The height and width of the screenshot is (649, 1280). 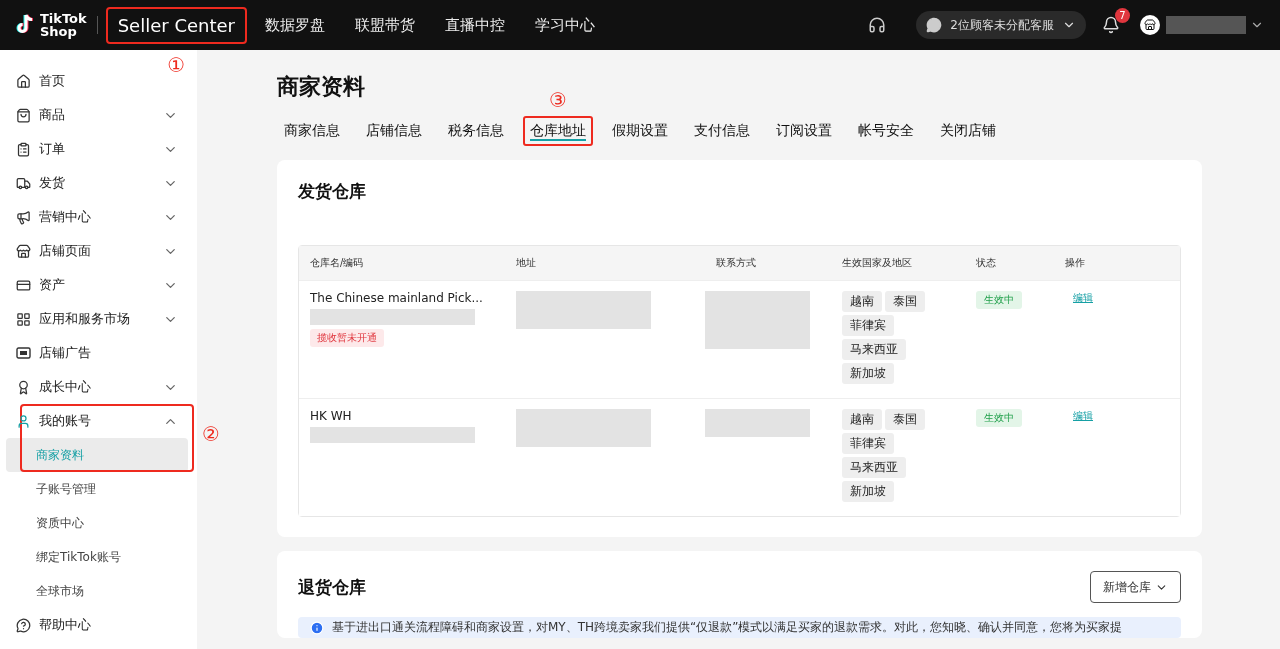 I want to click on sidebar-item: 资产, so click(x=97, y=285).